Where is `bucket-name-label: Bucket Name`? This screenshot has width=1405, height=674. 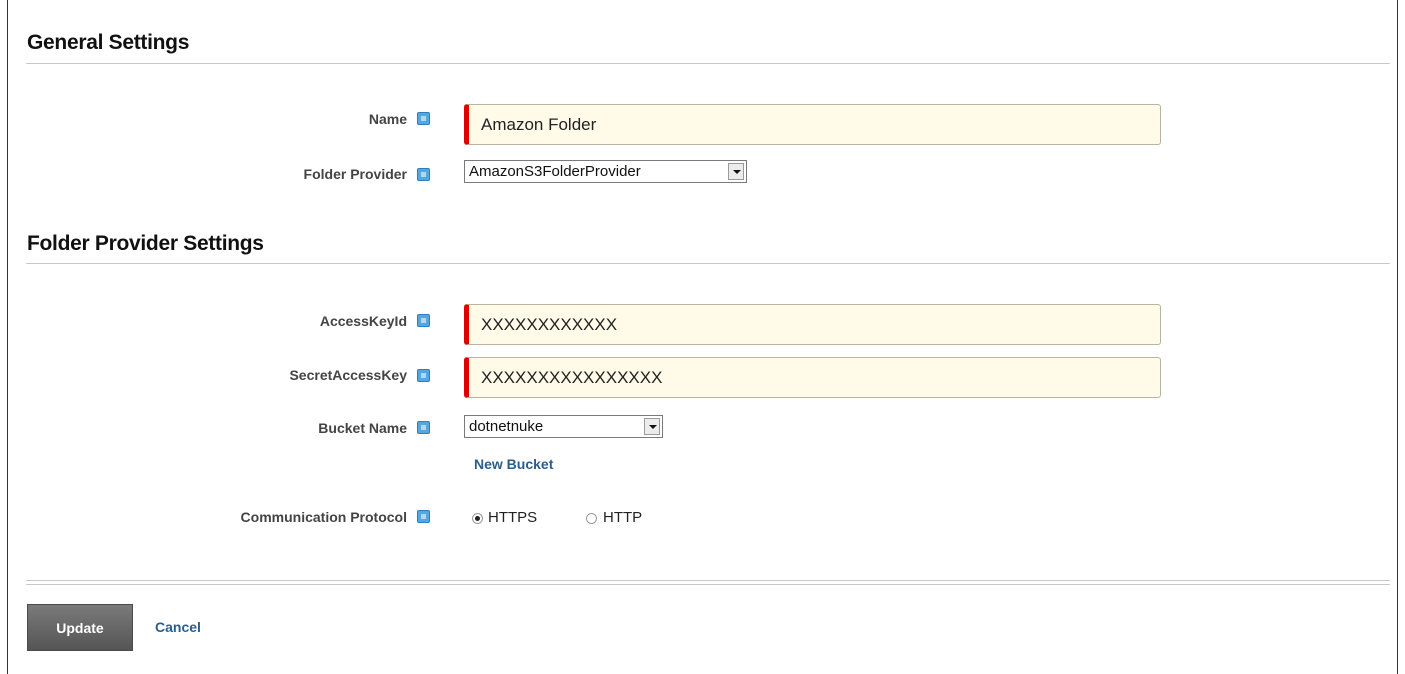
bucket-name-label: Bucket Name is located at coordinates (362, 428).